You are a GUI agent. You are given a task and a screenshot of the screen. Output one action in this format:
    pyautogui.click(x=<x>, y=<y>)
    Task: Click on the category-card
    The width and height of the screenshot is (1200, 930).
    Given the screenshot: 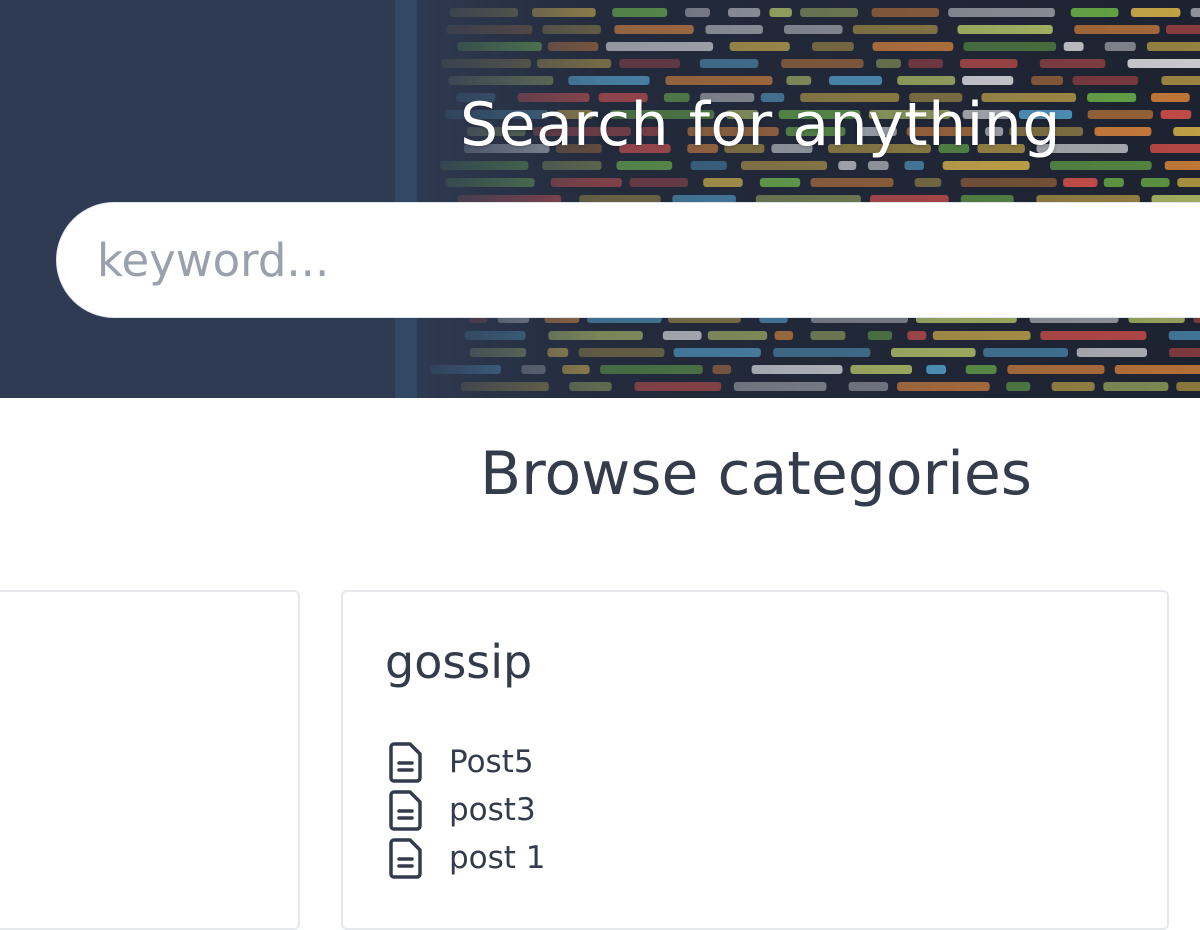 What is the action you would take?
    pyautogui.click(x=150, y=760)
    